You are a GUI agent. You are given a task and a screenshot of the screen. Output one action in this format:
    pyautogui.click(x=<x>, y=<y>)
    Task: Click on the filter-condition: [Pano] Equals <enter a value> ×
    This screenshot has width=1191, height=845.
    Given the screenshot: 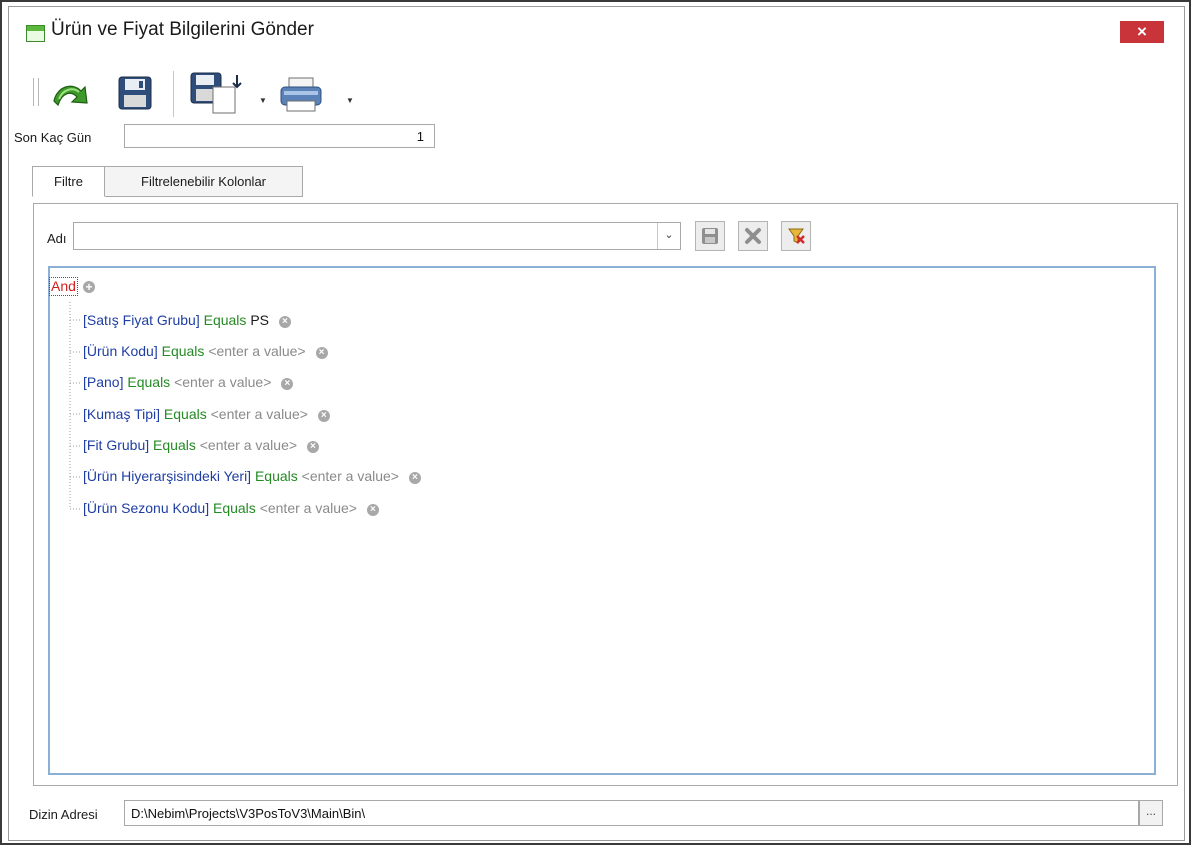 What is the action you would take?
    pyautogui.click(x=188, y=382)
    